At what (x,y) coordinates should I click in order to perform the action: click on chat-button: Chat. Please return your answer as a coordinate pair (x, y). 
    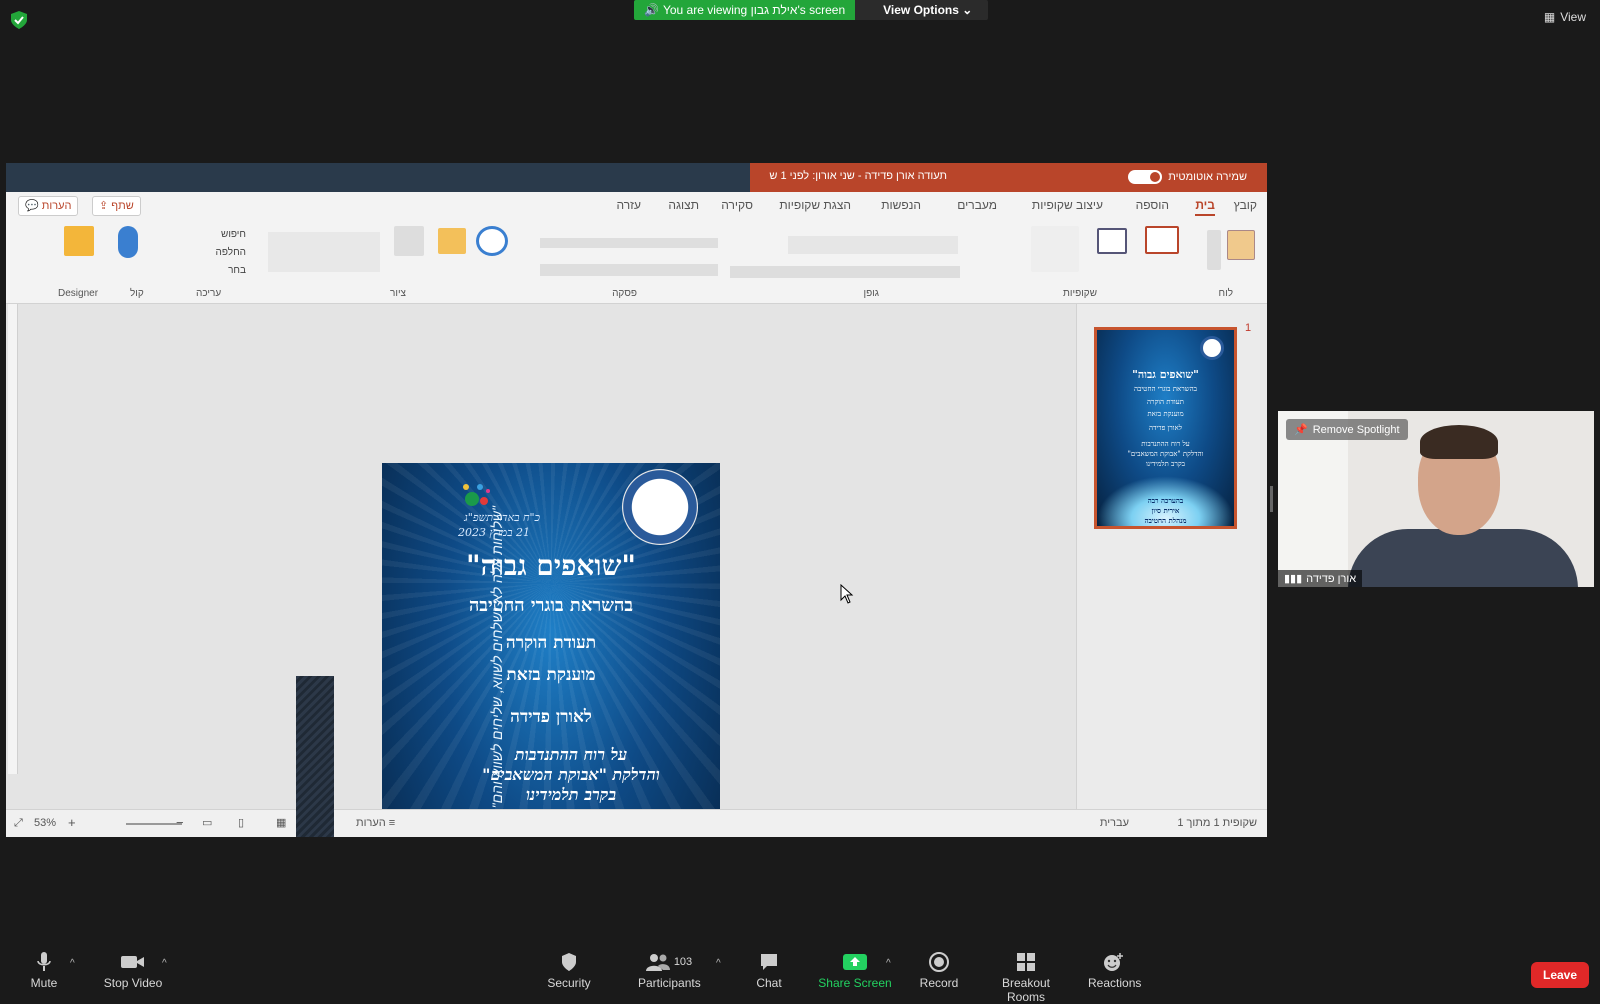
    Looking at the image, I should click on (769, 971).